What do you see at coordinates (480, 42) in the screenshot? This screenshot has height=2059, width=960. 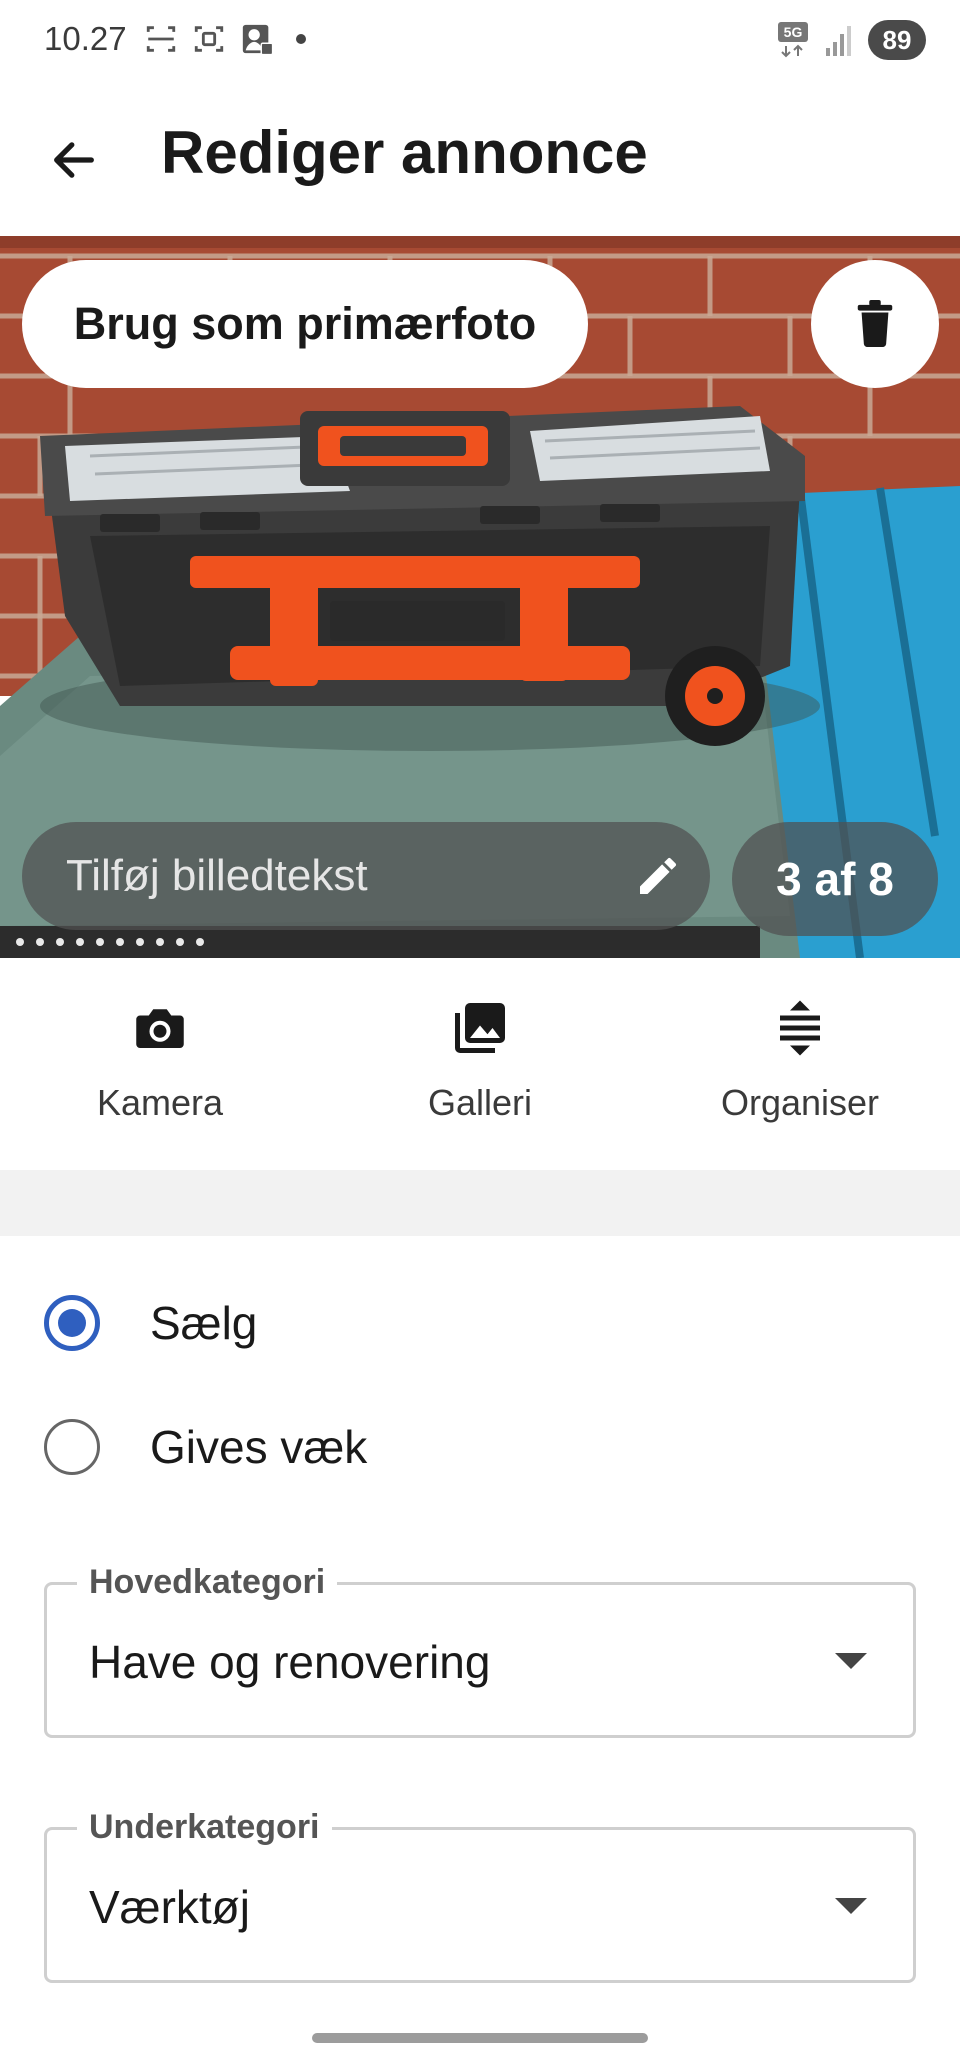 I see `status-bar: 10.27 5G 89` at bounding box center [480, 42].